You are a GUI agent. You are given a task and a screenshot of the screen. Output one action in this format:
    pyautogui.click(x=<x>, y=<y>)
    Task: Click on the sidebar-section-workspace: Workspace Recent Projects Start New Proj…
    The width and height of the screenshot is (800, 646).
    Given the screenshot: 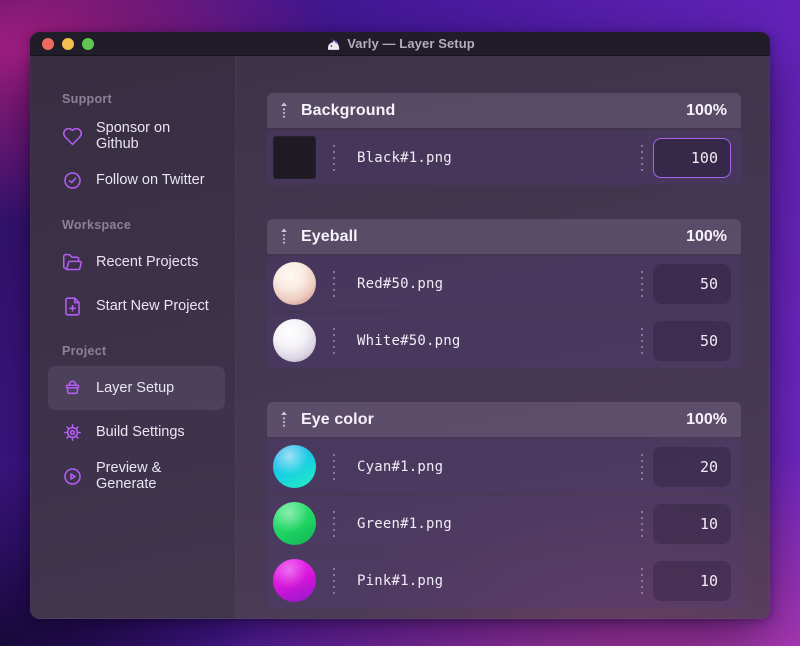 What is the action you would take?
    pyautogui.click(x=148, y=273)
    